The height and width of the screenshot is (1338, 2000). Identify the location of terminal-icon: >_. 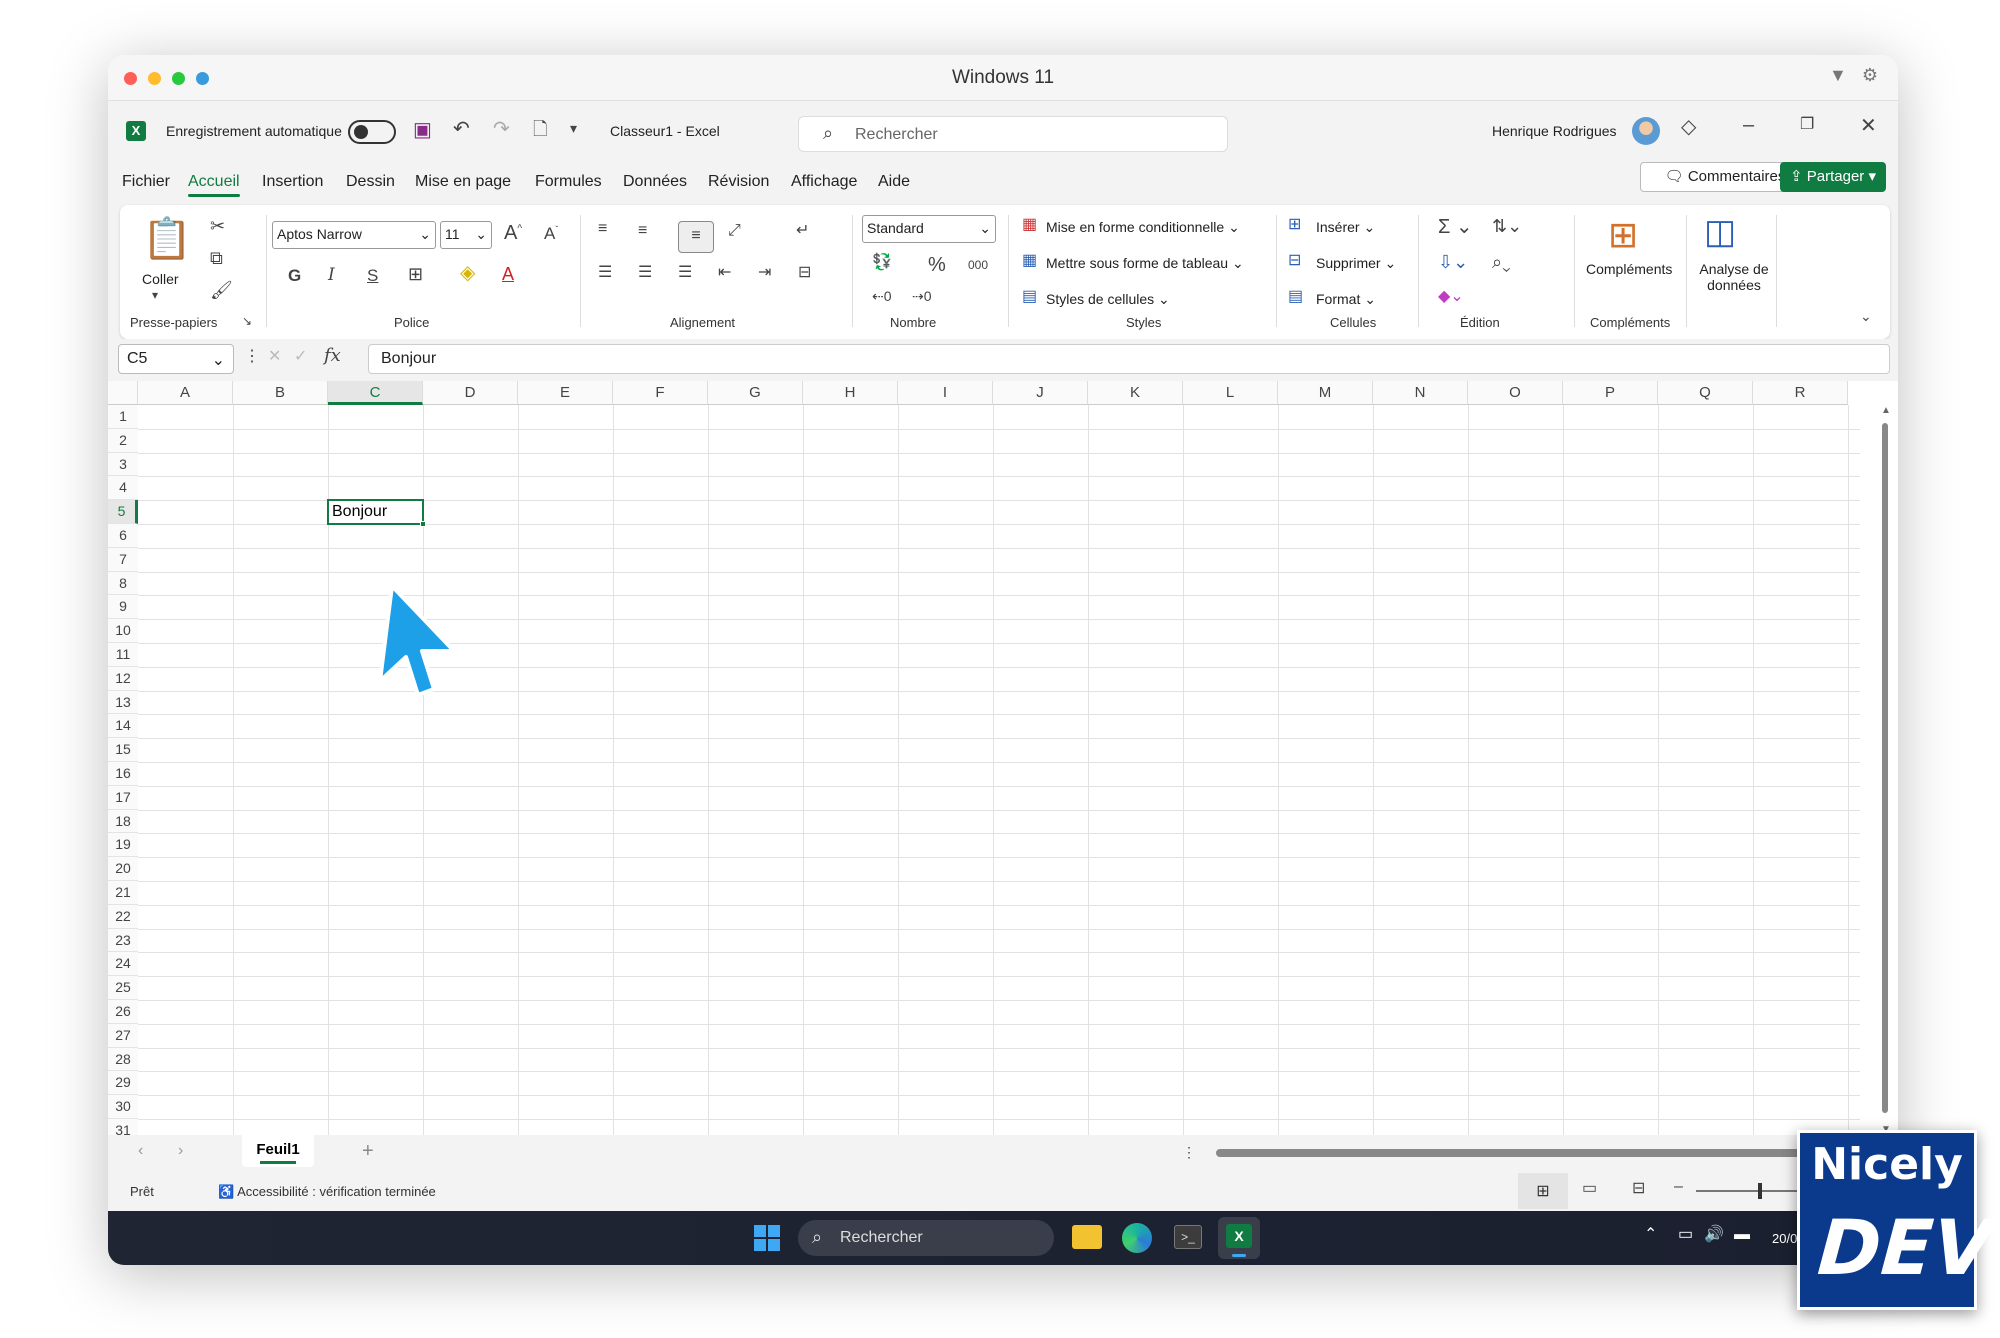
(1188, 1237).